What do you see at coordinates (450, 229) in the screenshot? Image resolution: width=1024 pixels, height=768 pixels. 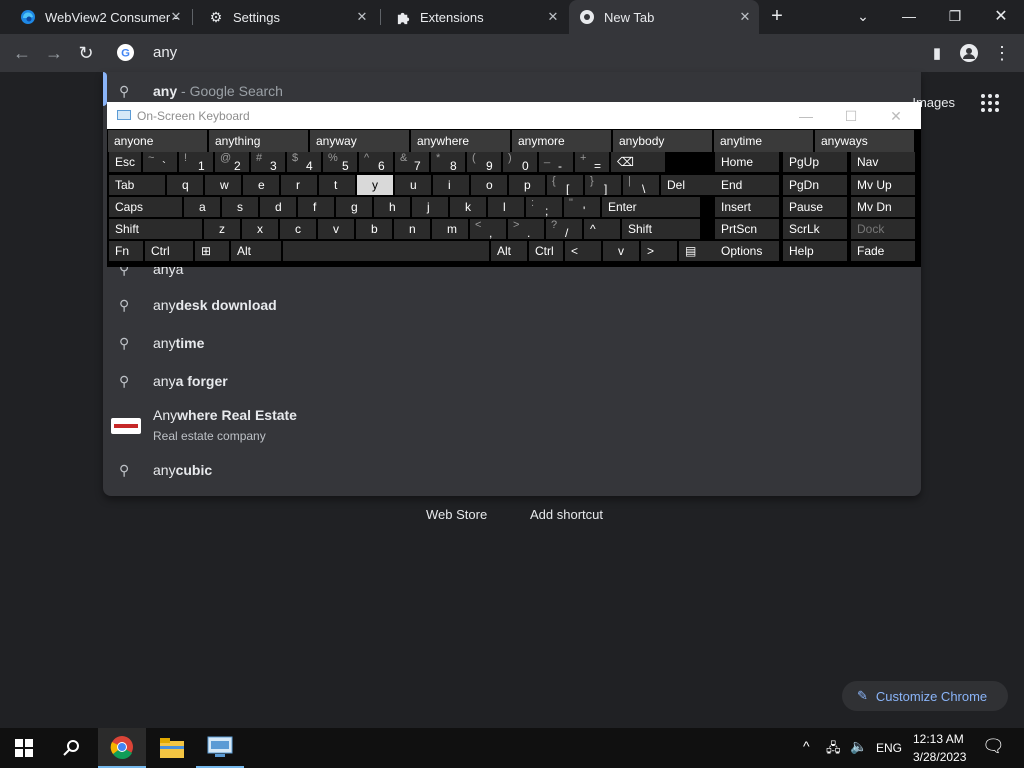 I see `key-m: m` at bounding box center [450, 229].